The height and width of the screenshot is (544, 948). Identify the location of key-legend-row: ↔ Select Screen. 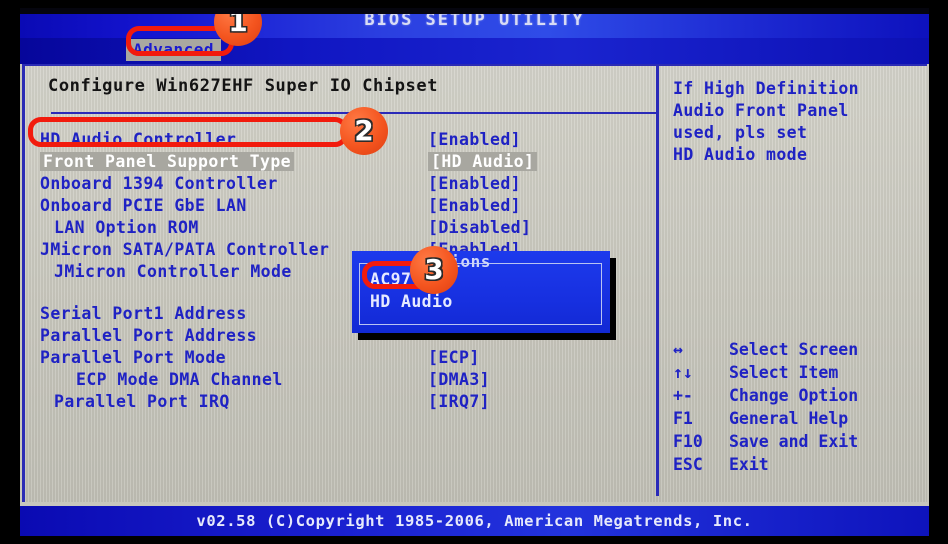
(800, 349).